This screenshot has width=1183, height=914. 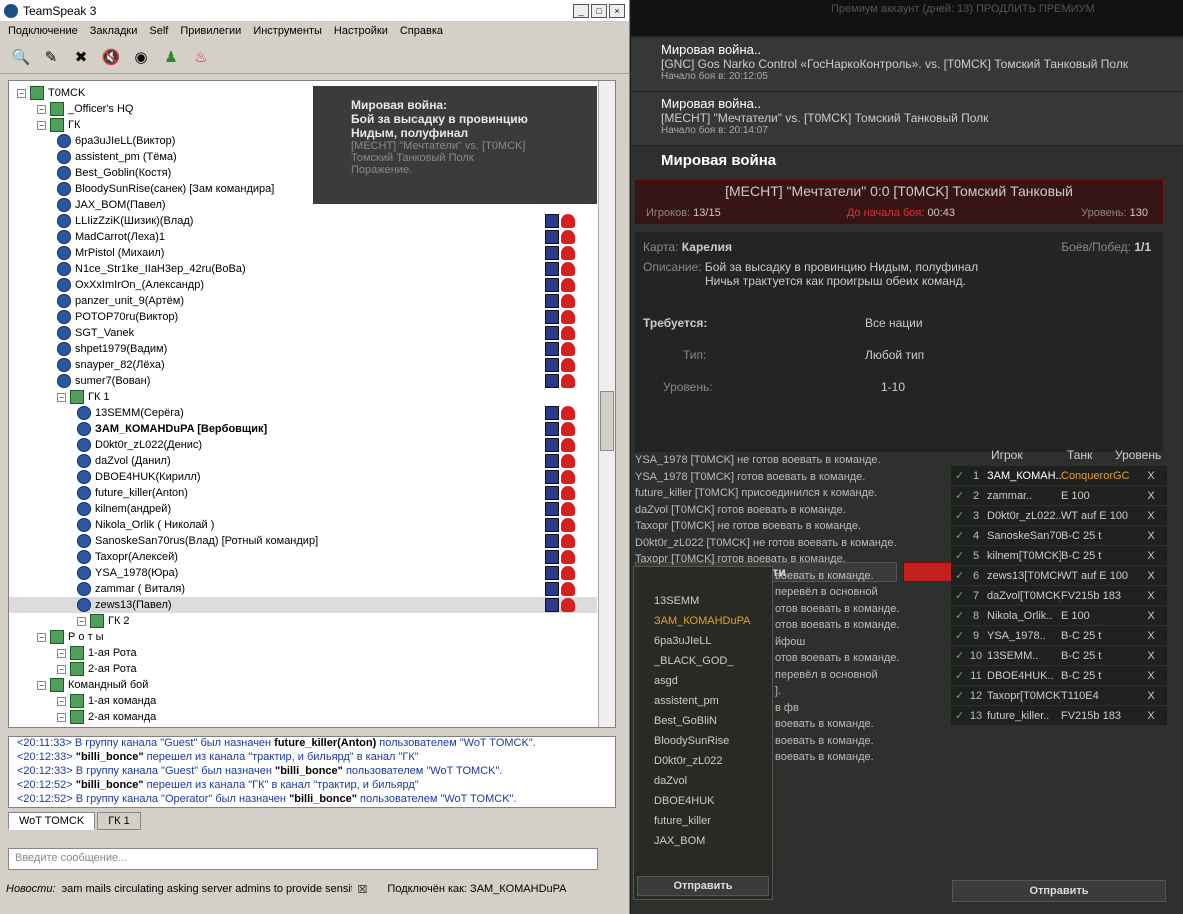 I want to click on client-row: shpet1979(Вадим), so click(x=303, y=349).